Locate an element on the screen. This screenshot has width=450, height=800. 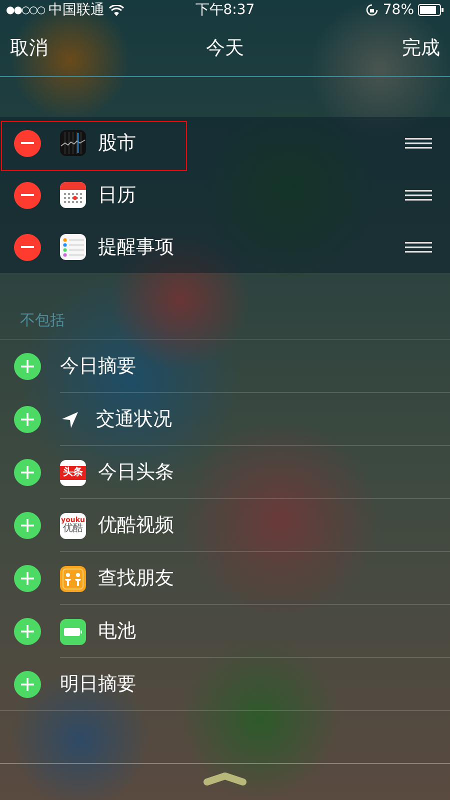
battery-icon is located at coordinates (431, 10).